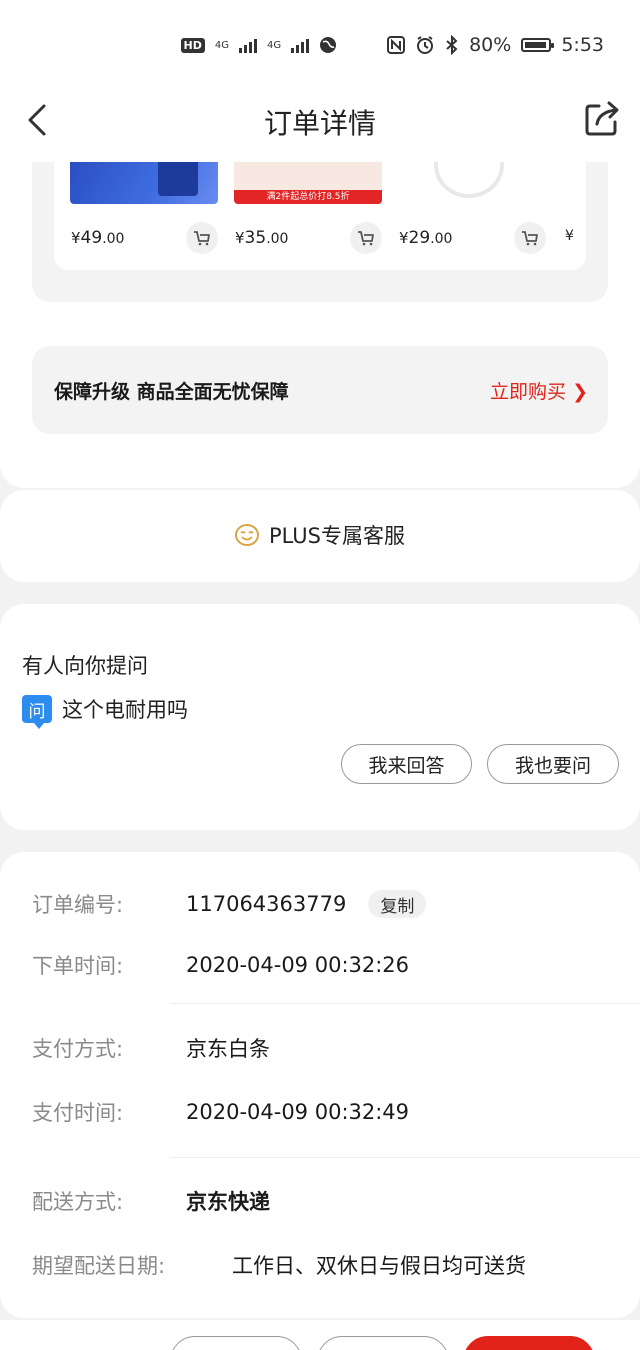 The image size is (640, 1350). I want to click on delivery-method-label: 配送方式:, so click(78, 1202).